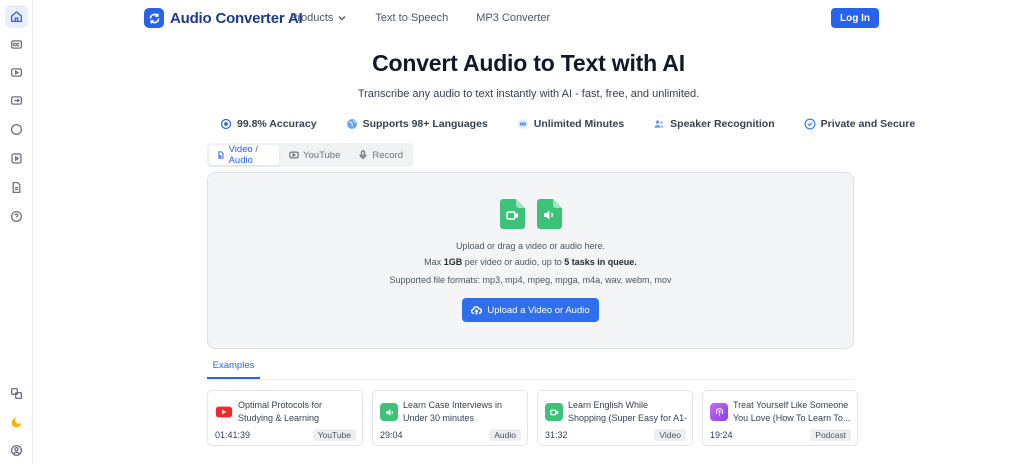 This screenshot has height=464, width=1024. I want to click on feature-accuracy: 99.8% Accuracy, so click(268, 124).